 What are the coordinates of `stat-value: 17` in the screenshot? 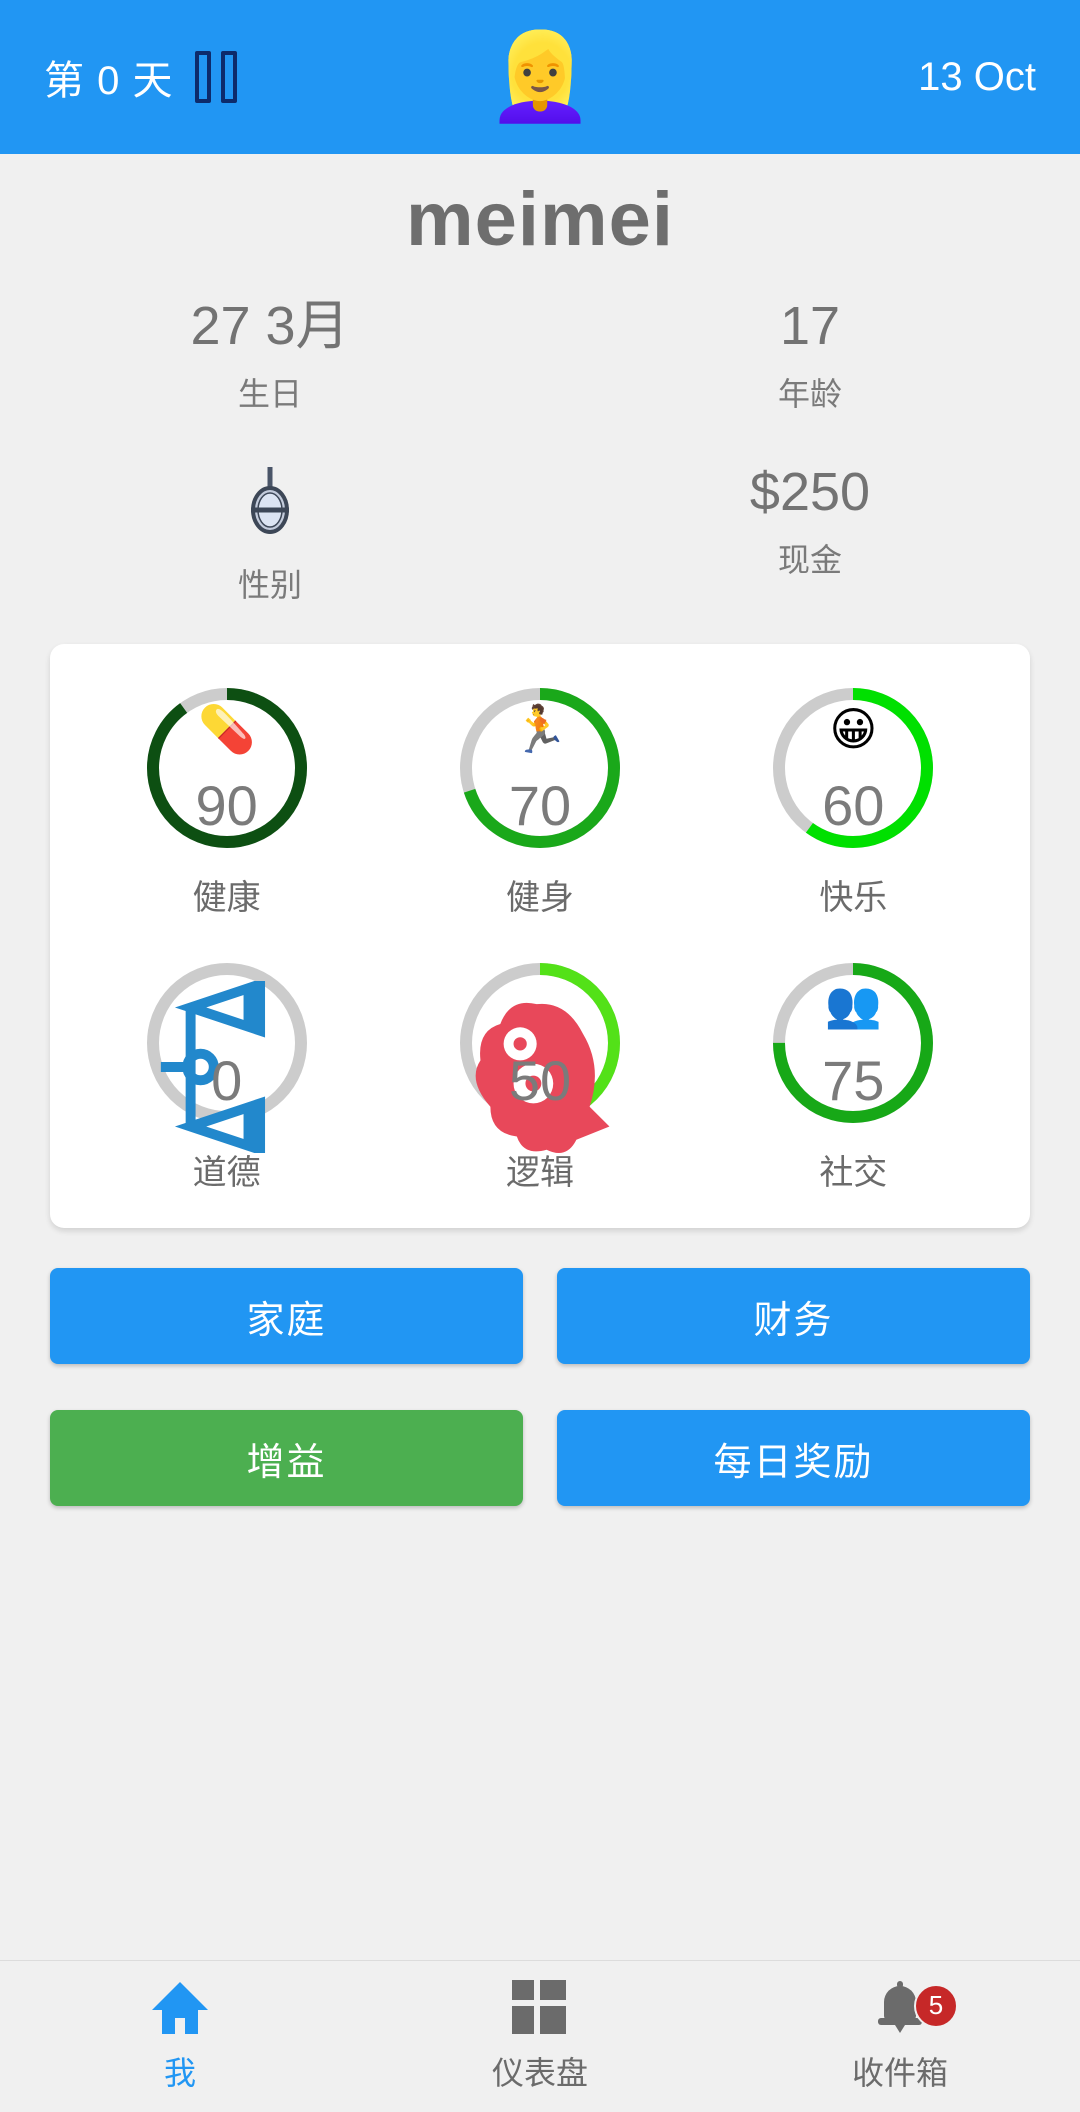 It's located at (810, 326).